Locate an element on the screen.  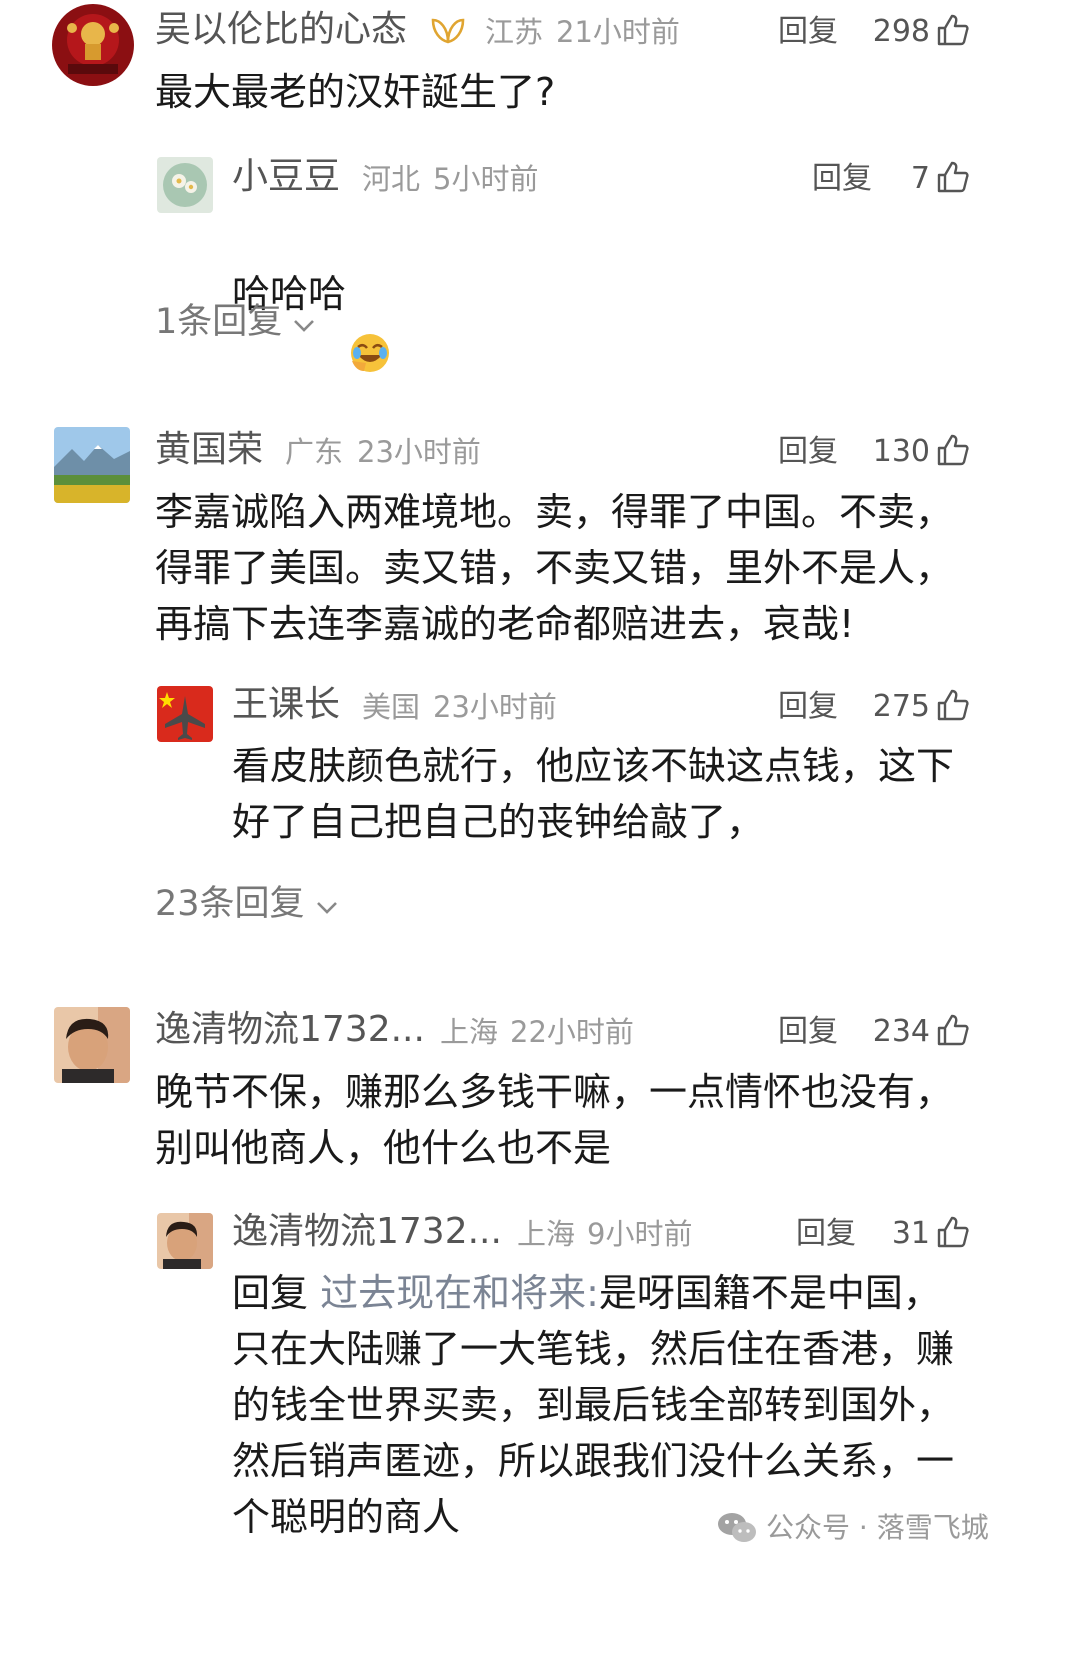
comment-location: 江苏 is located at coordinates (514, 32).